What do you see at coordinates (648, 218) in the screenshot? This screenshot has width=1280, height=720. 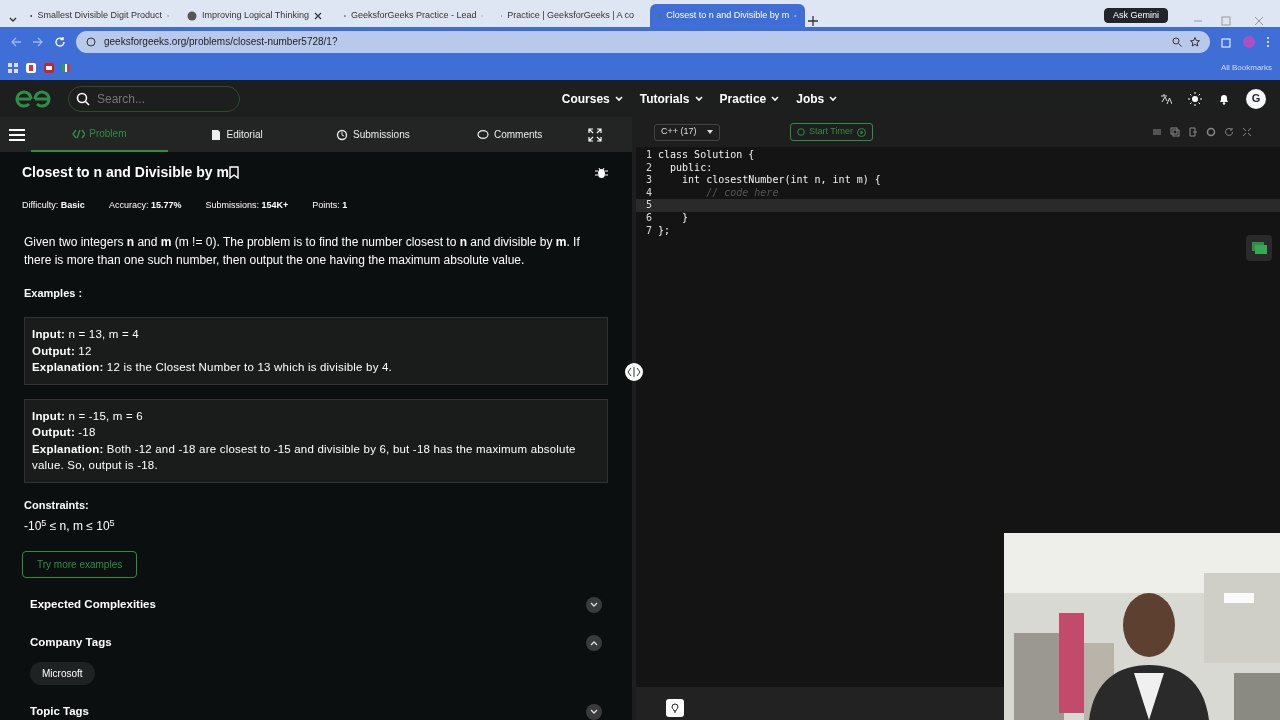 I see `line-number: 6` at bounding box center [648, 218].